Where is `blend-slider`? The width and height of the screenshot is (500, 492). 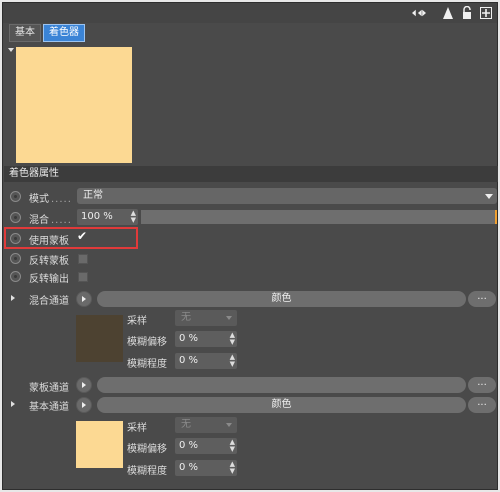 blend-slider is located at coordinates (319, 217).